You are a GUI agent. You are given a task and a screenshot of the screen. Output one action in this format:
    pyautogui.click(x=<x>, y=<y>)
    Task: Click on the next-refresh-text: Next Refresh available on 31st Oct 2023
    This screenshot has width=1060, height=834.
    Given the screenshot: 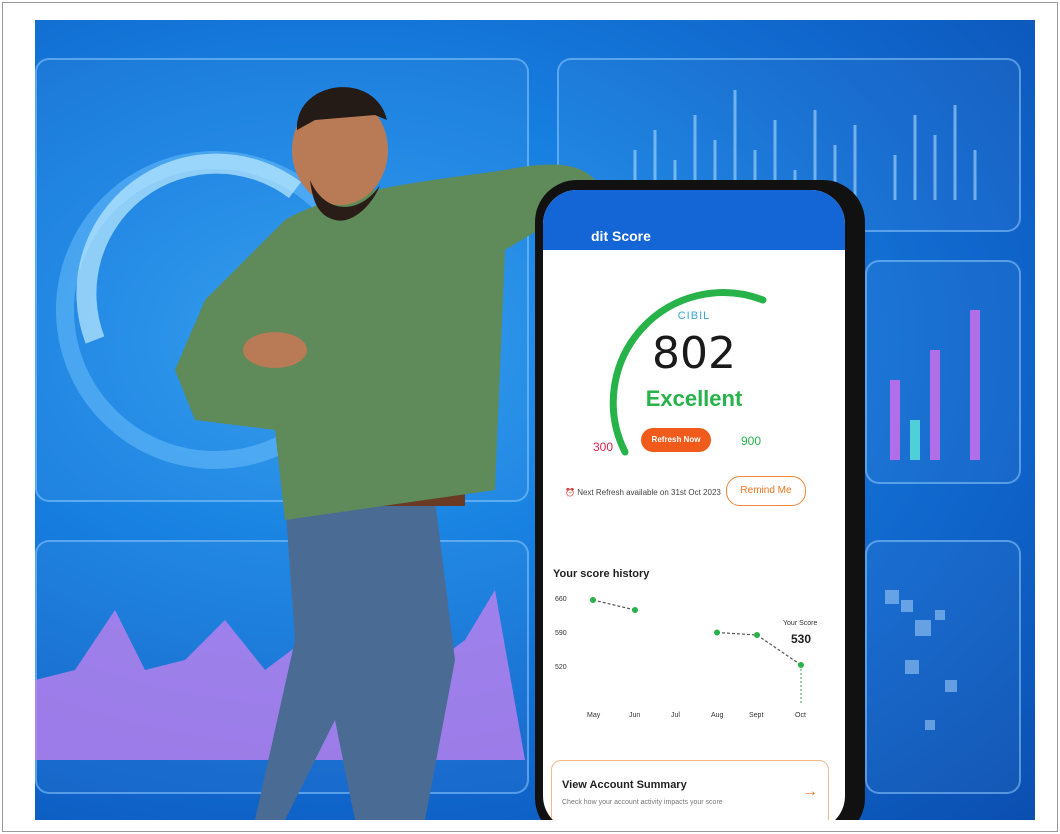 What is the action you would take?
    pyautogui.click(x=649, y=492)
    